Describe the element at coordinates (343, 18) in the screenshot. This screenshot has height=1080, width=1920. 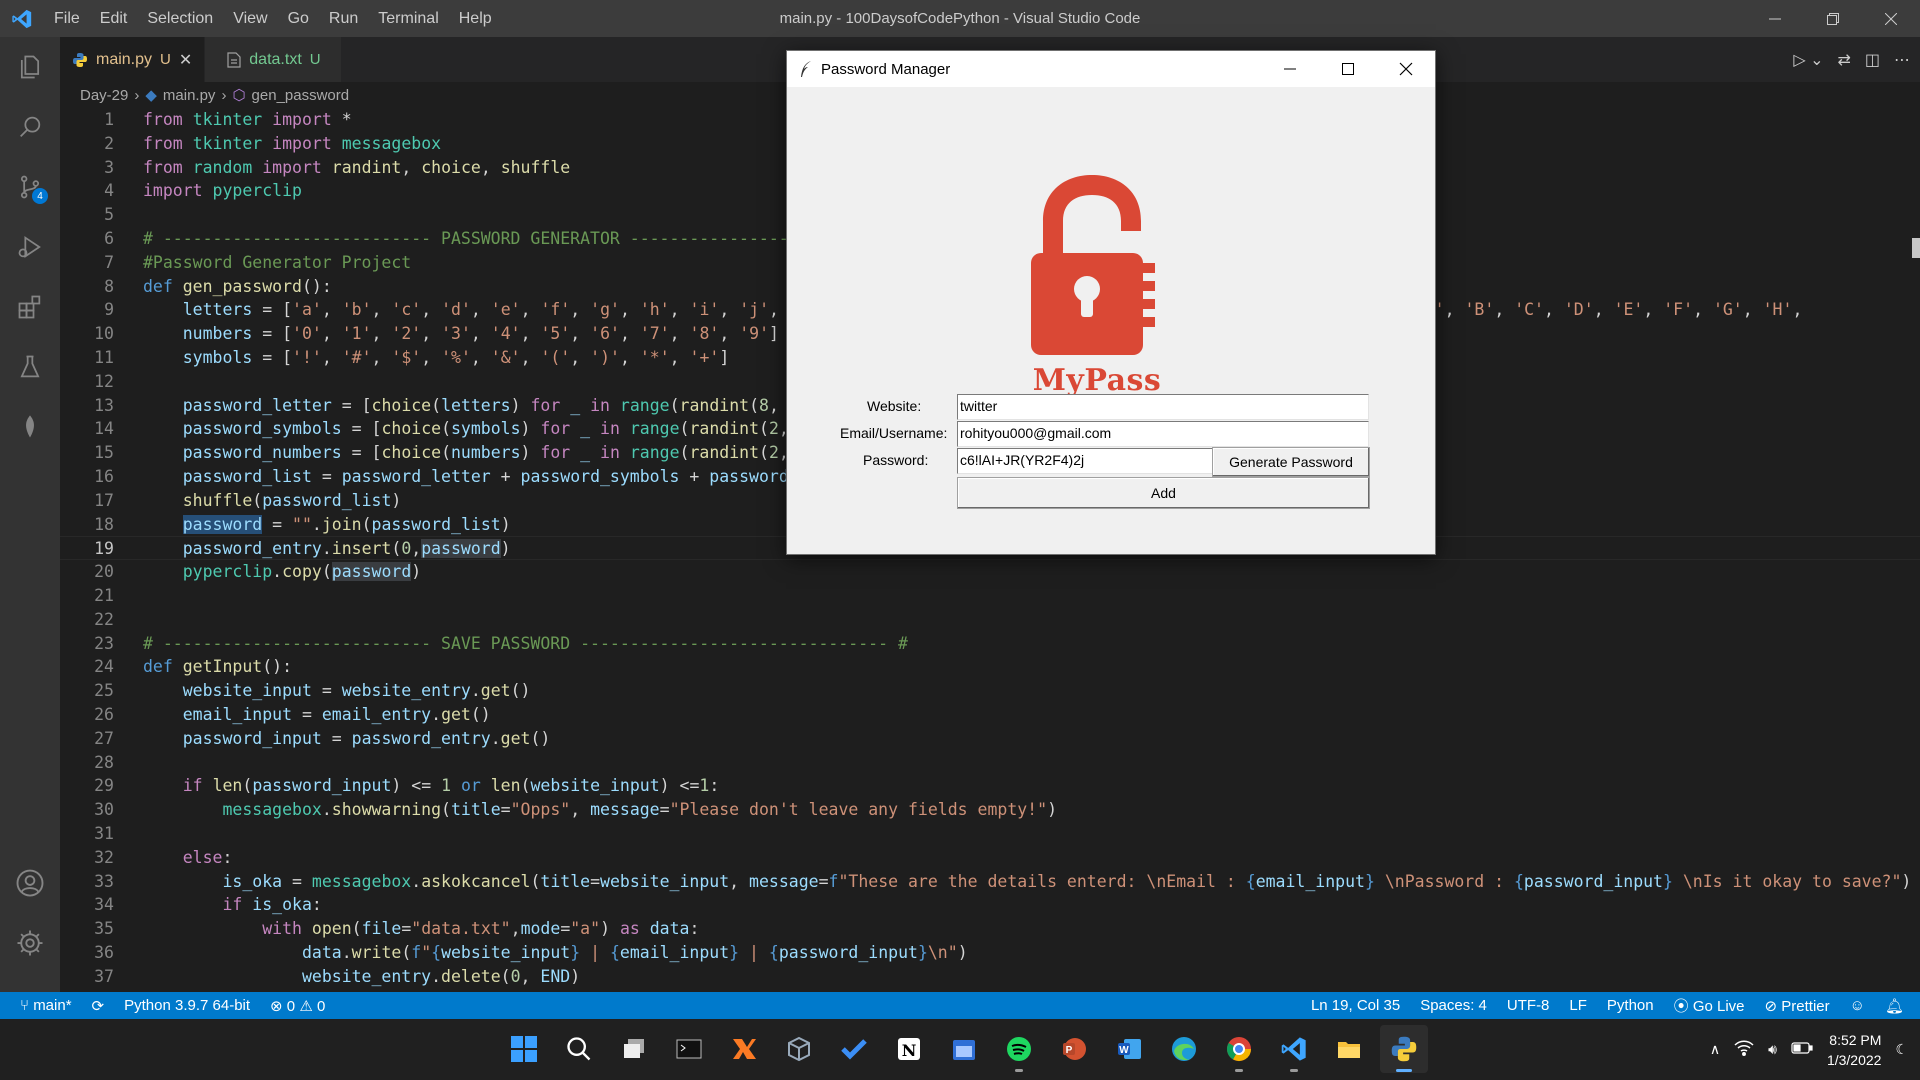
I see `menu-run: Run` at that location.